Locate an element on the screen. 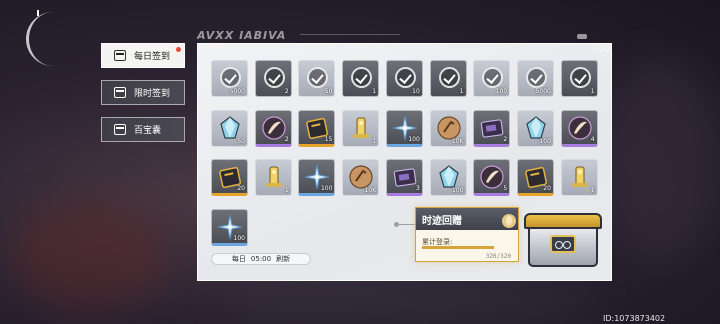  back-arrow-icon is located at coordinates (38, 13).